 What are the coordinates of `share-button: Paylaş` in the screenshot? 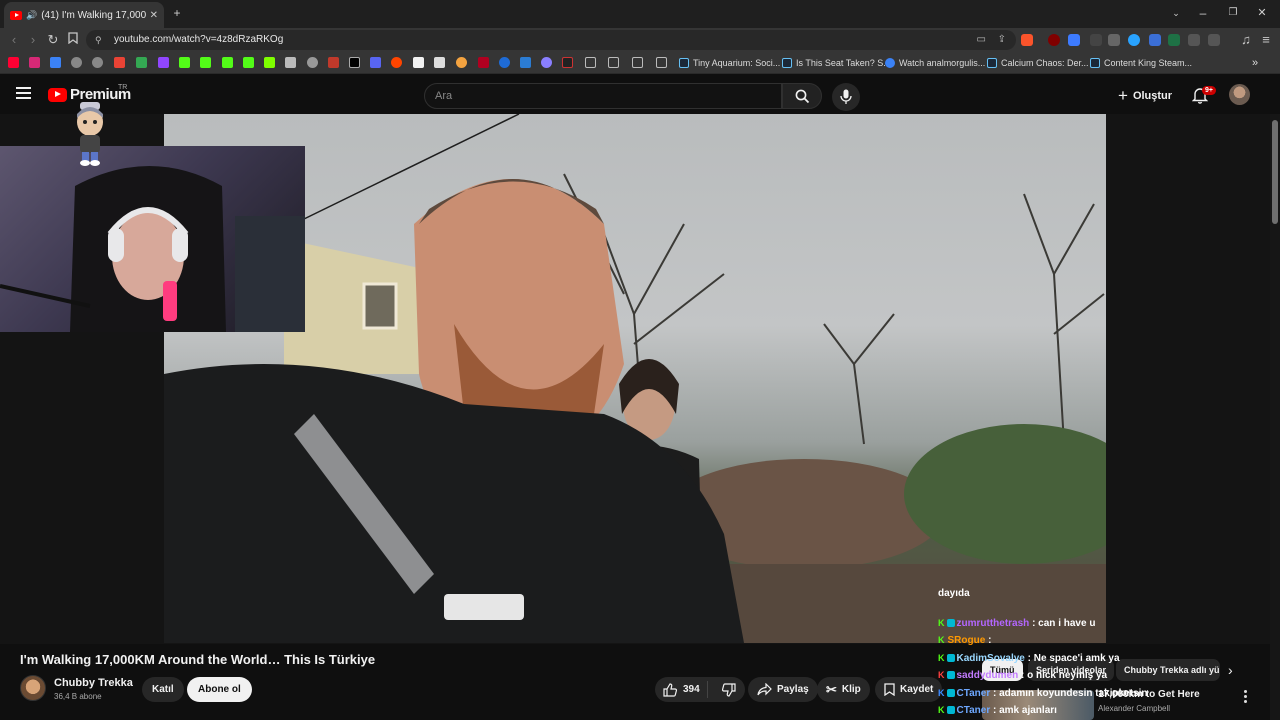 It's located at (783, 689).